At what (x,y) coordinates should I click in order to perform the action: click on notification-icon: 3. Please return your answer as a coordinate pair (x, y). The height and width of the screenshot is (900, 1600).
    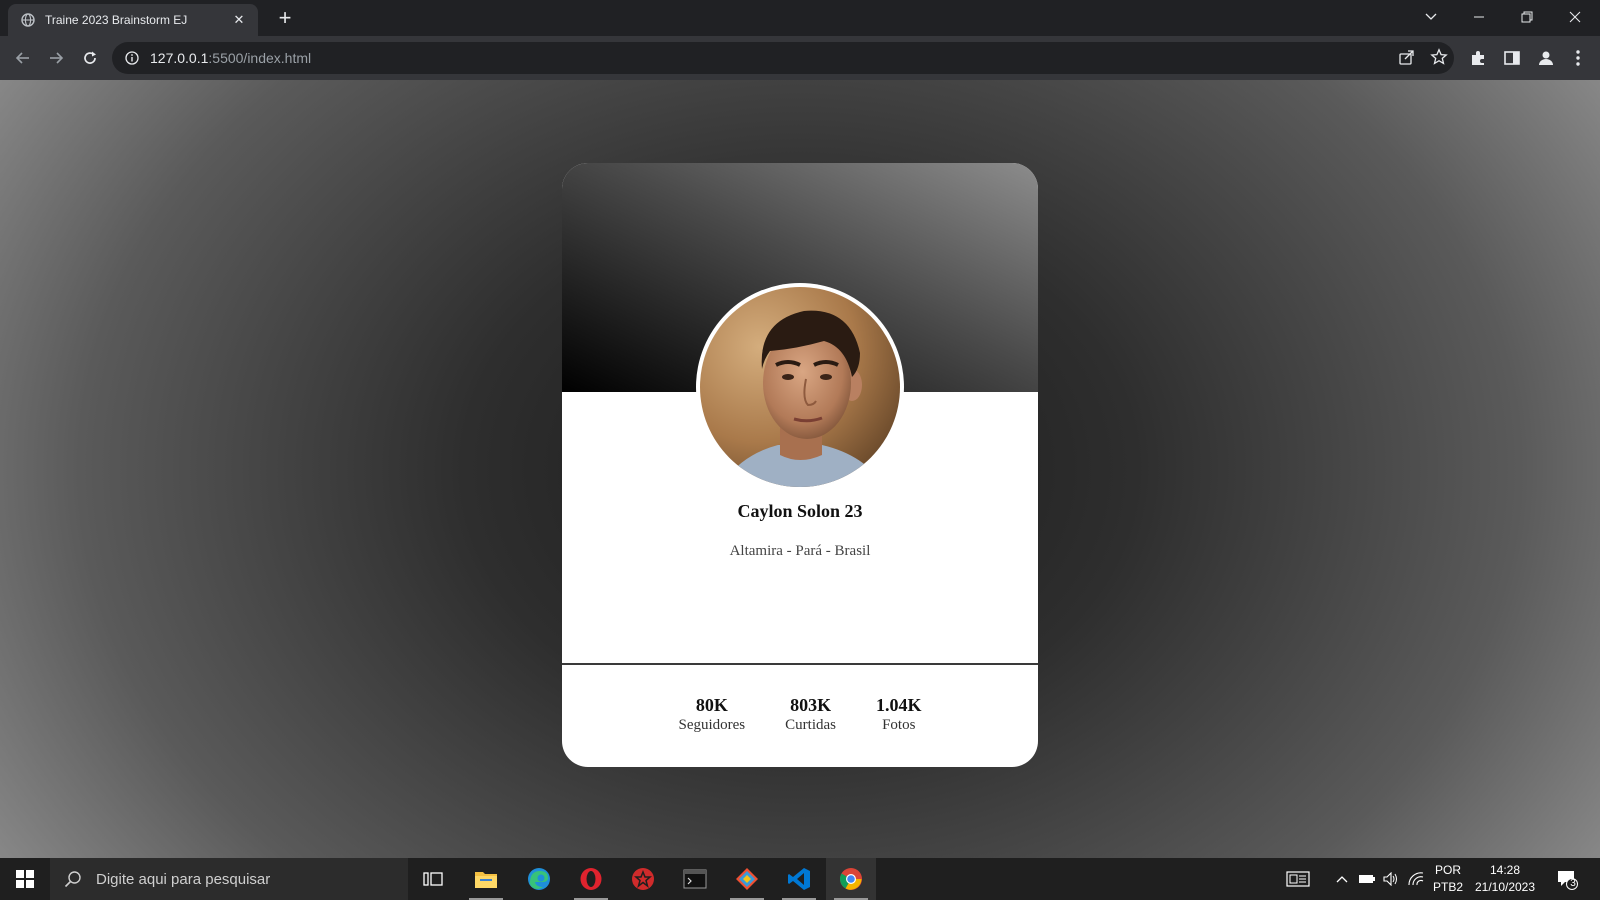
    Looking at the image, I should click on (1567, 879).